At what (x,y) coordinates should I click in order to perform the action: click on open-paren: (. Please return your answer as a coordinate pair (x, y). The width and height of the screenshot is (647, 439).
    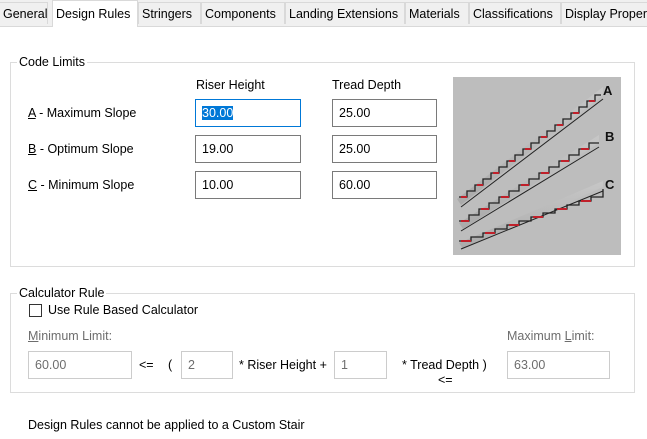
    Looking at the image, I should click on (170, 365).